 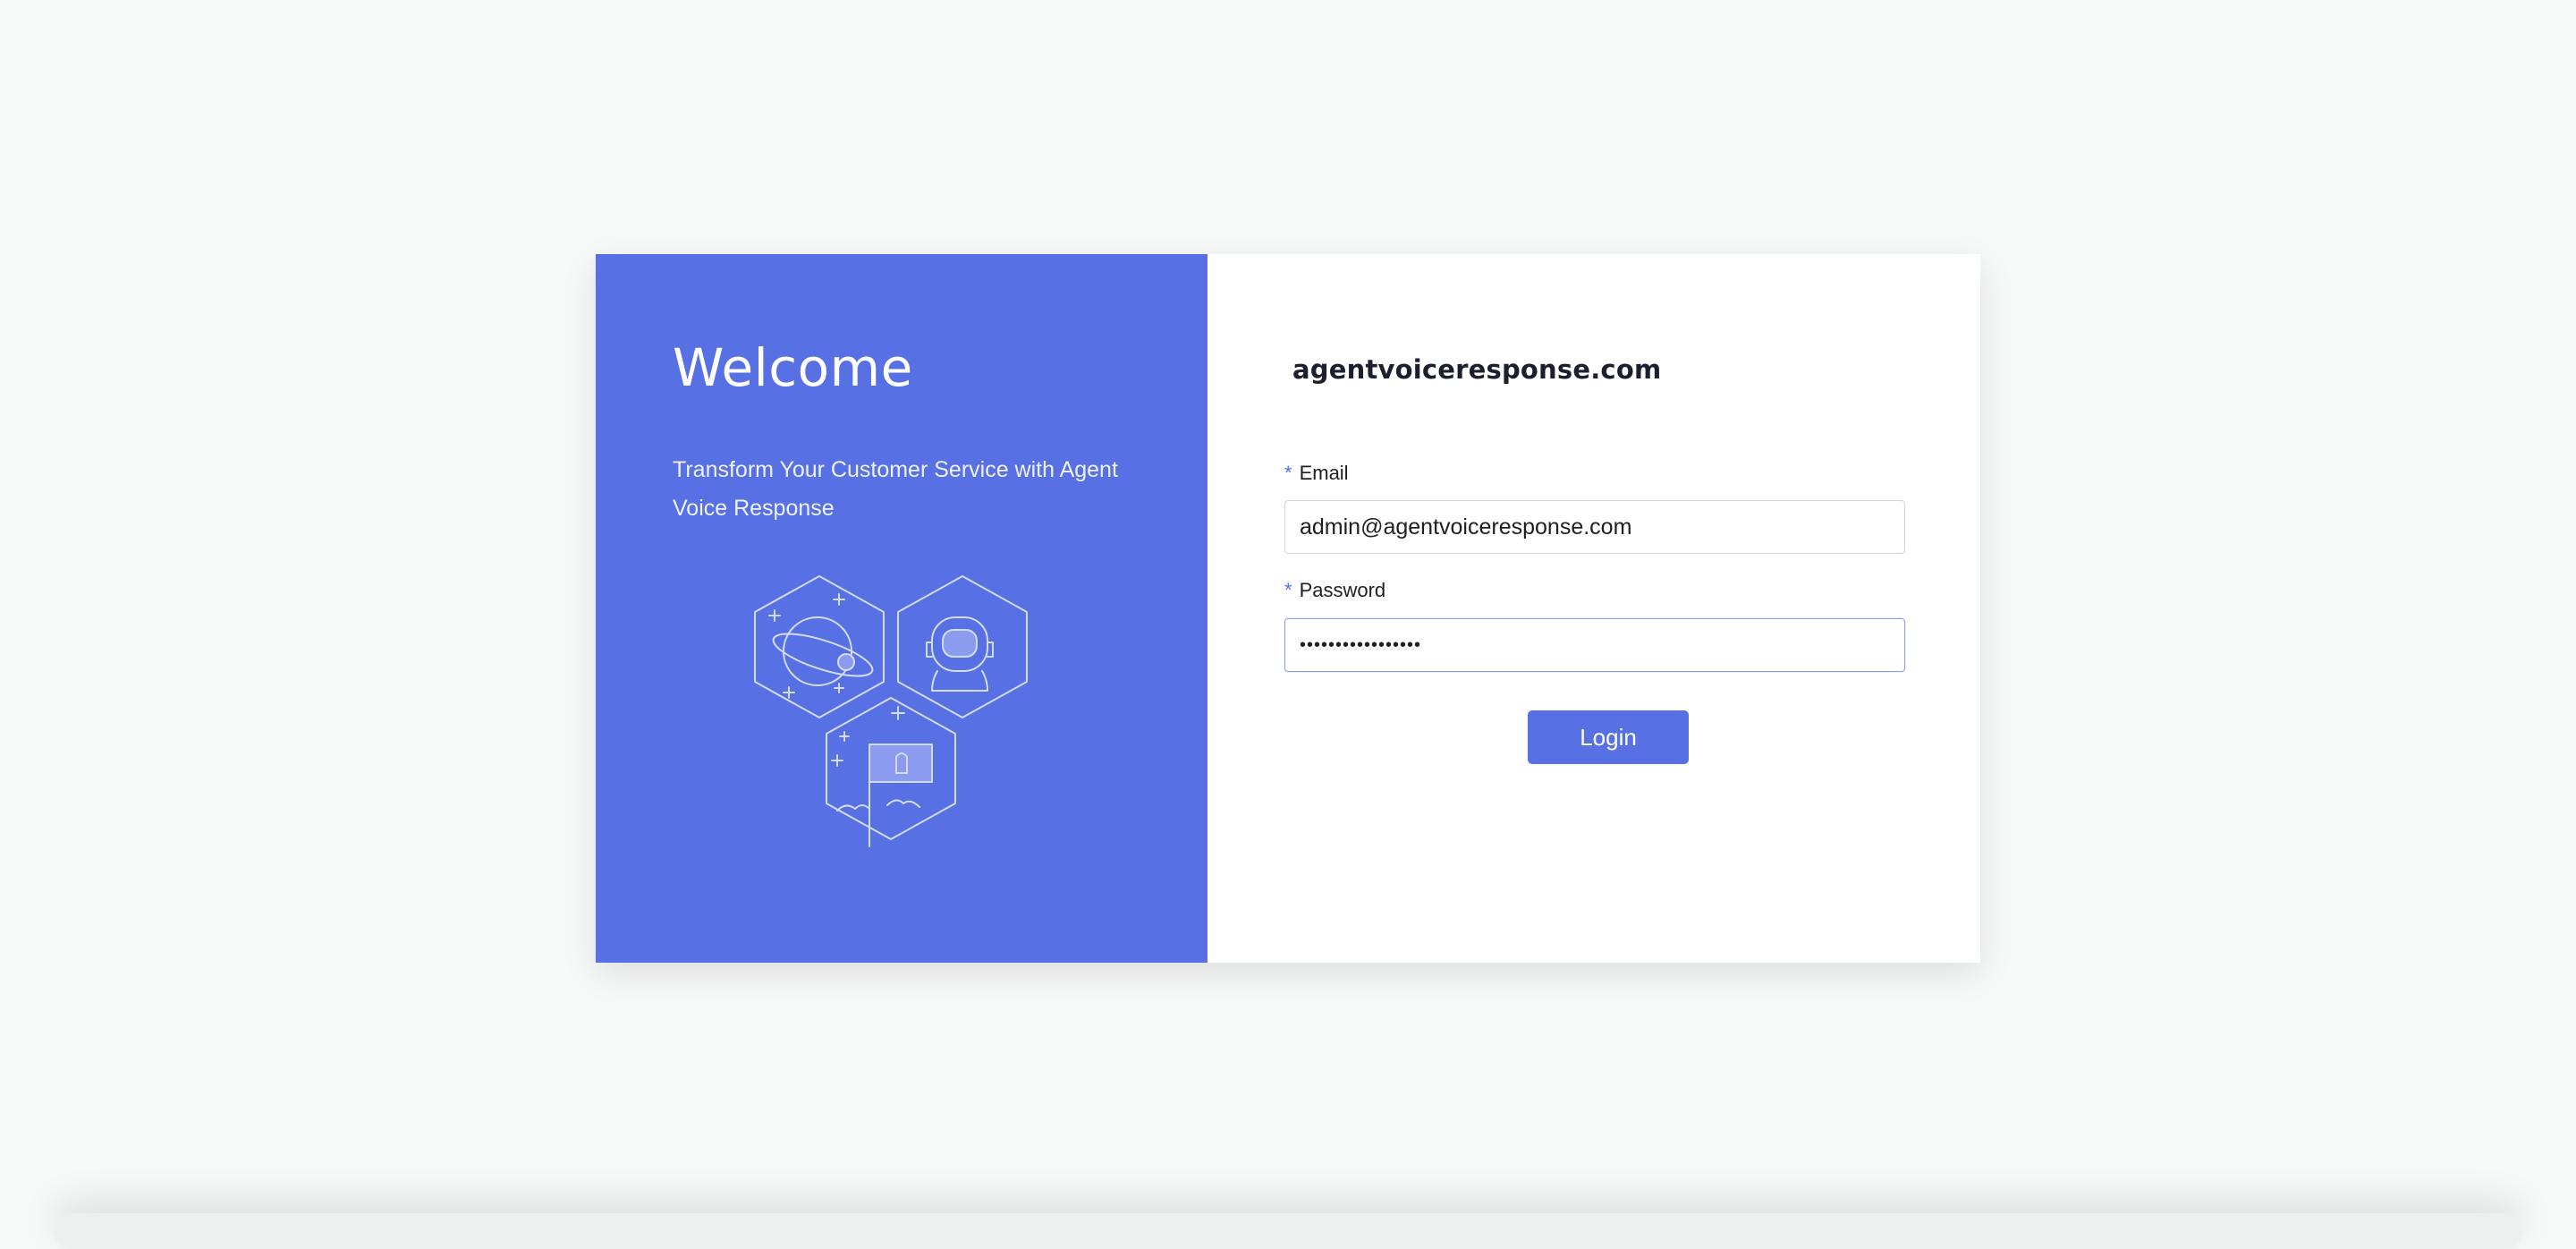 What do you see at coordinates (1594, 527) in the screenshot?
I see `email-field: admin@agentvoiceresponse.com` at bounding box center [1594, 527].